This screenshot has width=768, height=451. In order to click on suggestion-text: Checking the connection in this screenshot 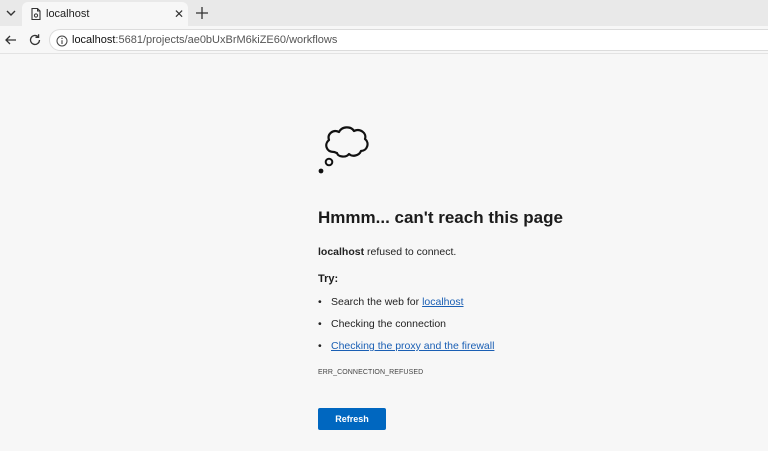, I will do `click(388, 324)`.